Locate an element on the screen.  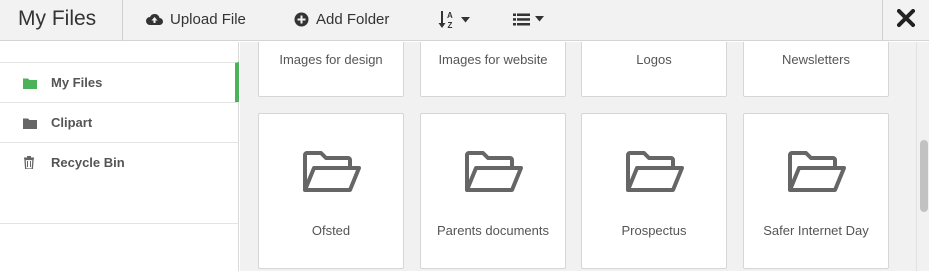
folder-tile: Newsletters is located at coordinates (816, 69).